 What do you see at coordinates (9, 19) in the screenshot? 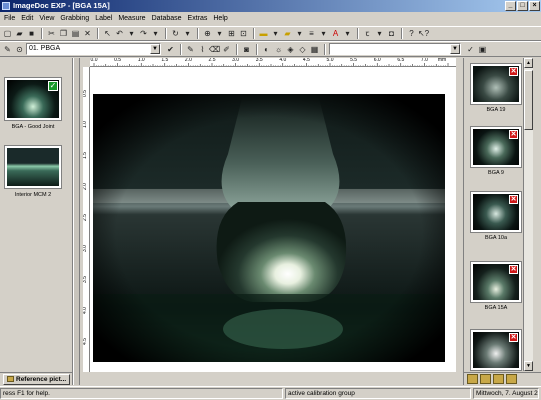
I see `menu-file: File` at bounding box center [9, 19].